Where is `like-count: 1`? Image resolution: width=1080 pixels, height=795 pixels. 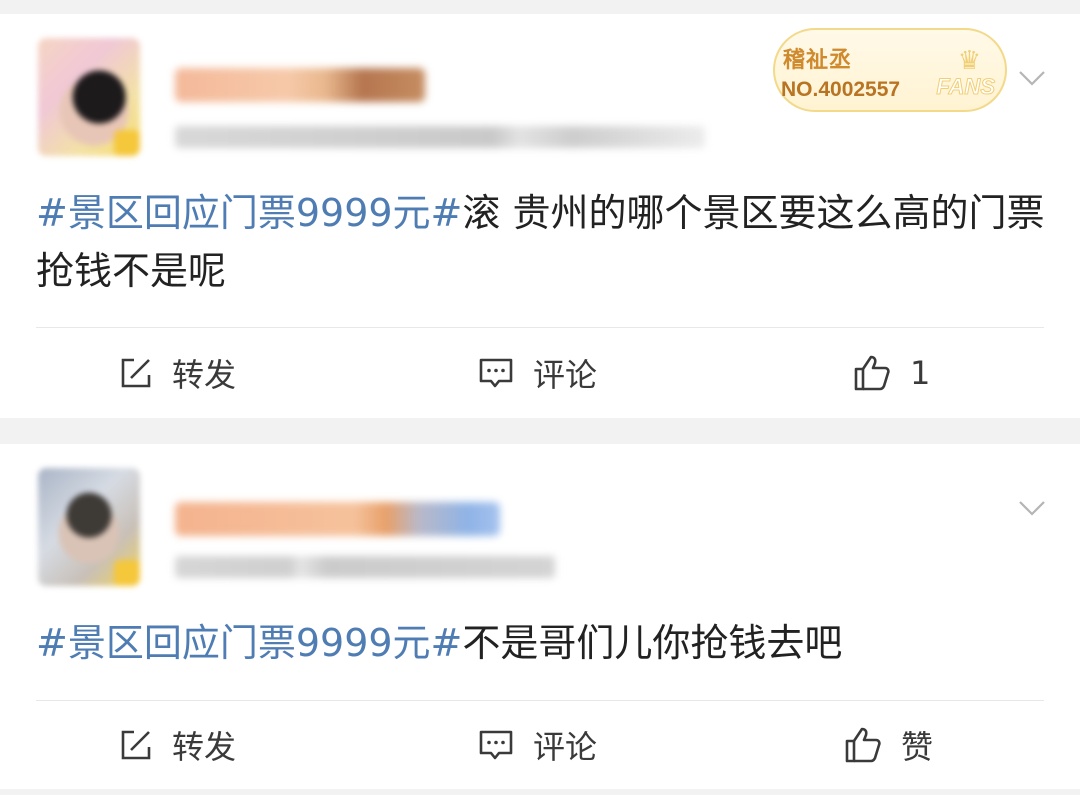 like-count: 1 is located at coordinates (920, 373).